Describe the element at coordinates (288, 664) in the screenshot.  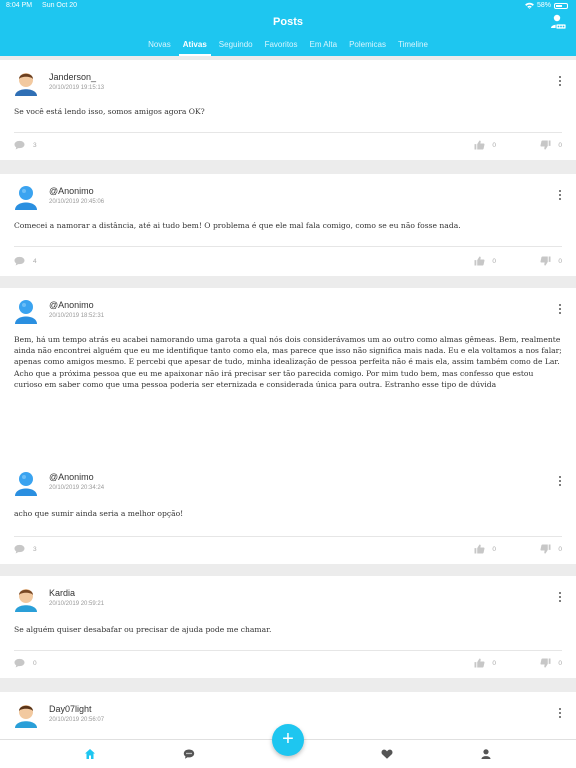
I see `post-actions: 0 0 0` at that location.